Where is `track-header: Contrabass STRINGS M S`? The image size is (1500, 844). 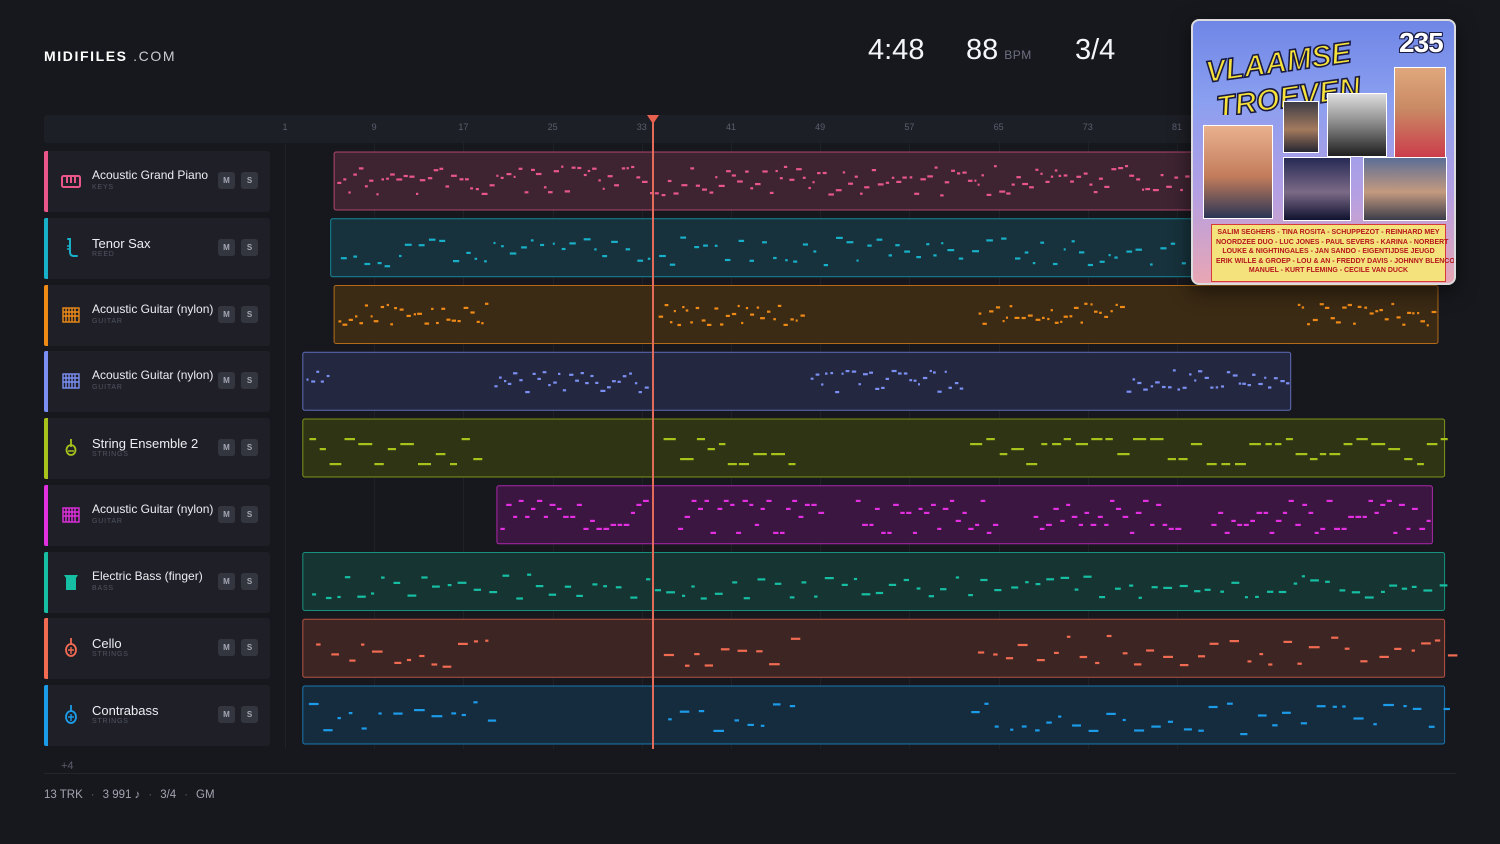
track-header: Contrabass STRINGS M S is located at coordinates (157, 715).